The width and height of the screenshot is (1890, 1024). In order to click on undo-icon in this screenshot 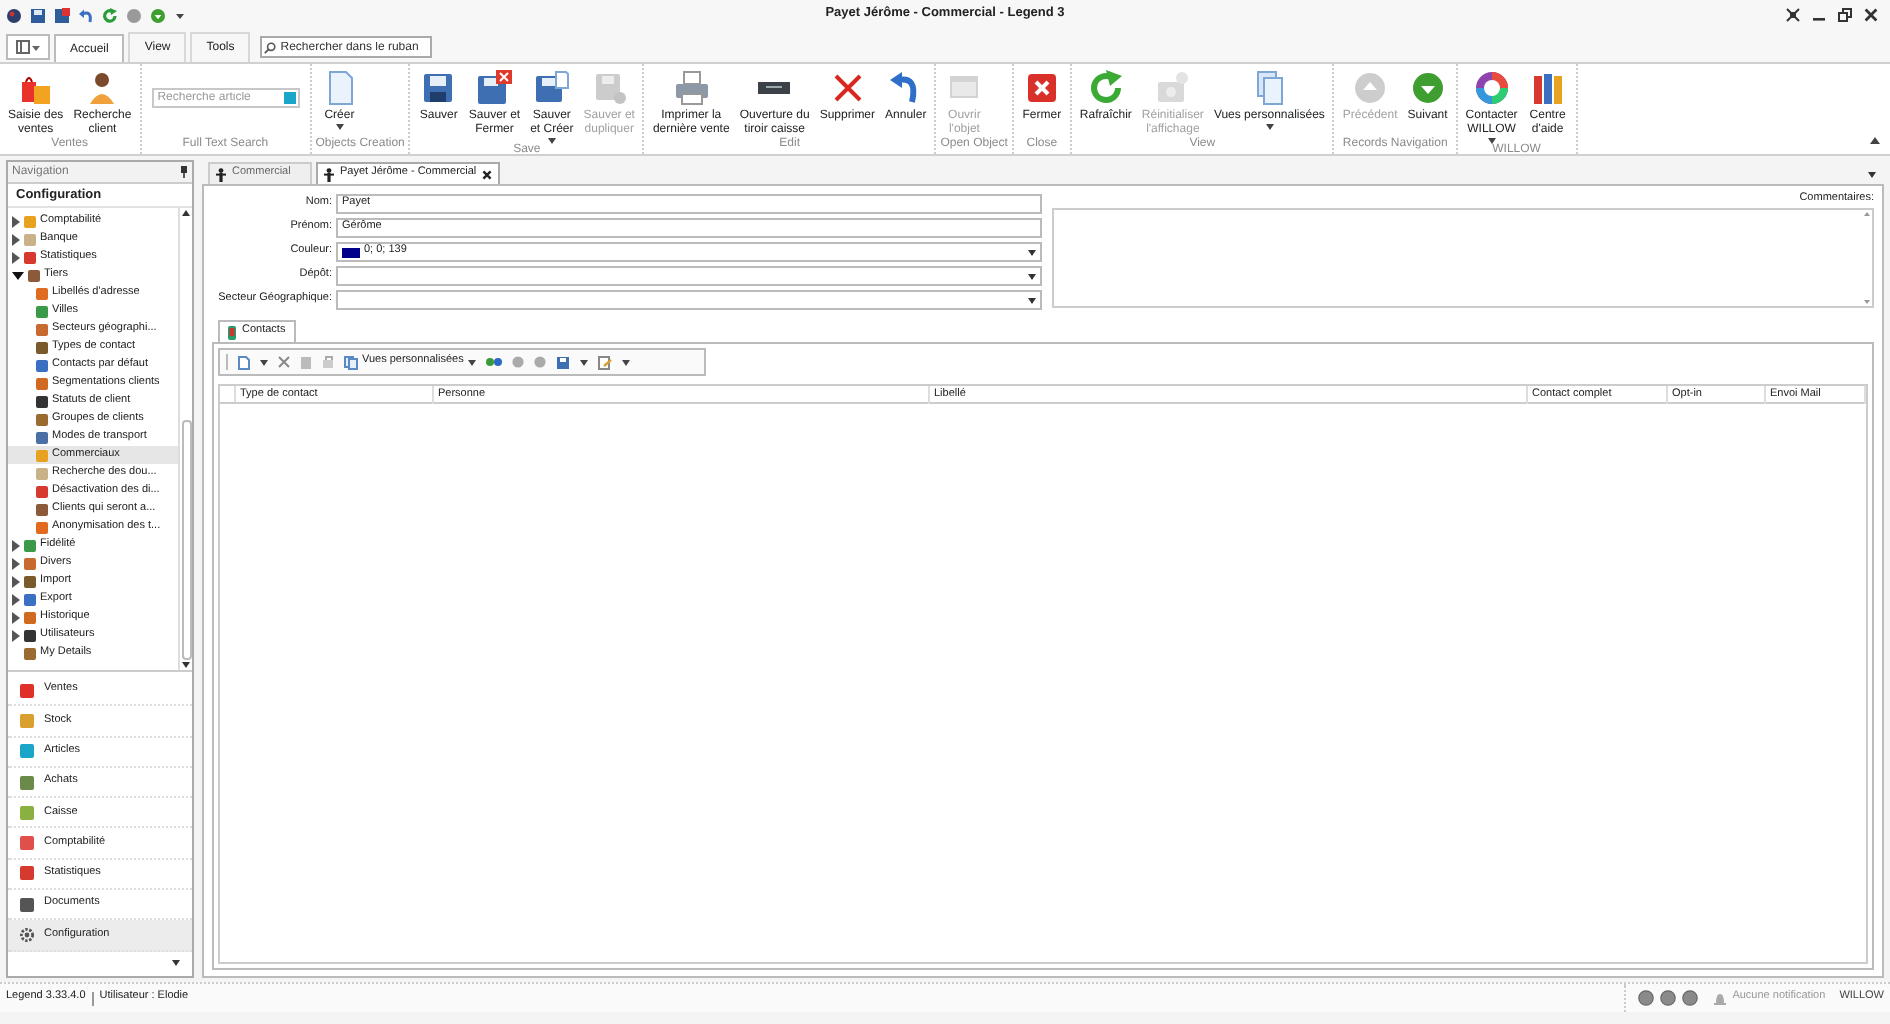, I will do `click(86, 15)`.